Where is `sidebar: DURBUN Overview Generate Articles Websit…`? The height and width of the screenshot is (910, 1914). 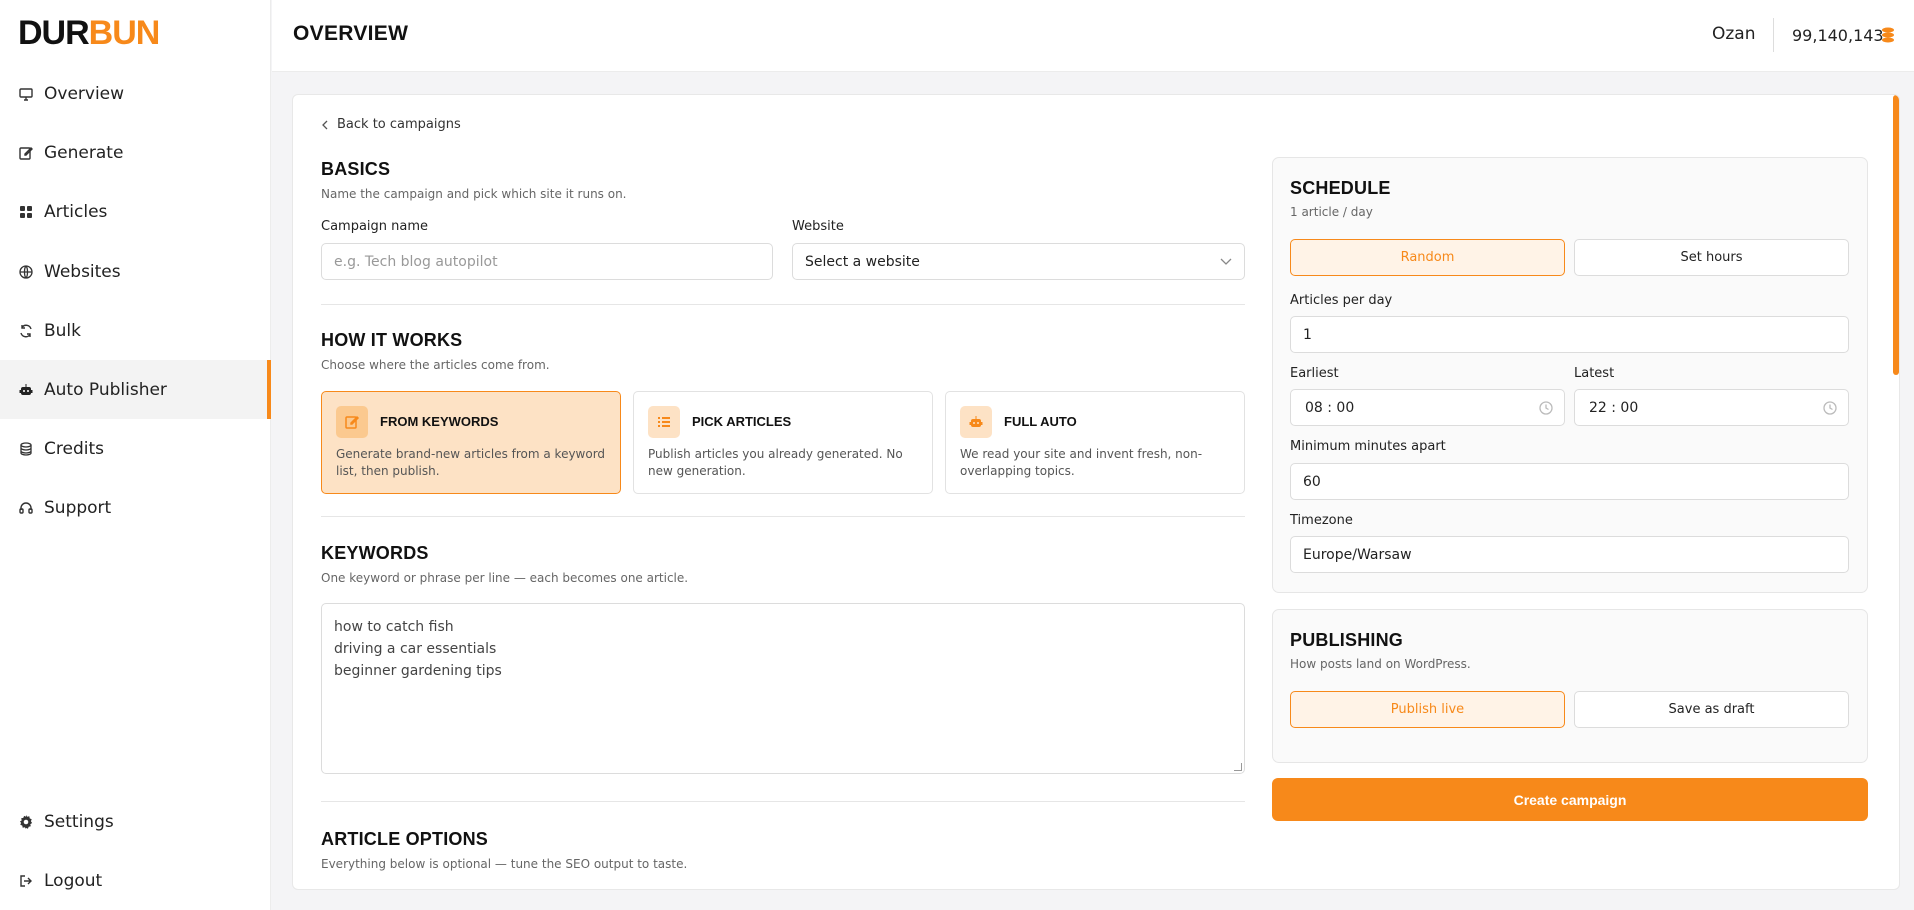 sidebar: DURBUN Overview Generate Articles Websit… is located at coordinates (135, 455).